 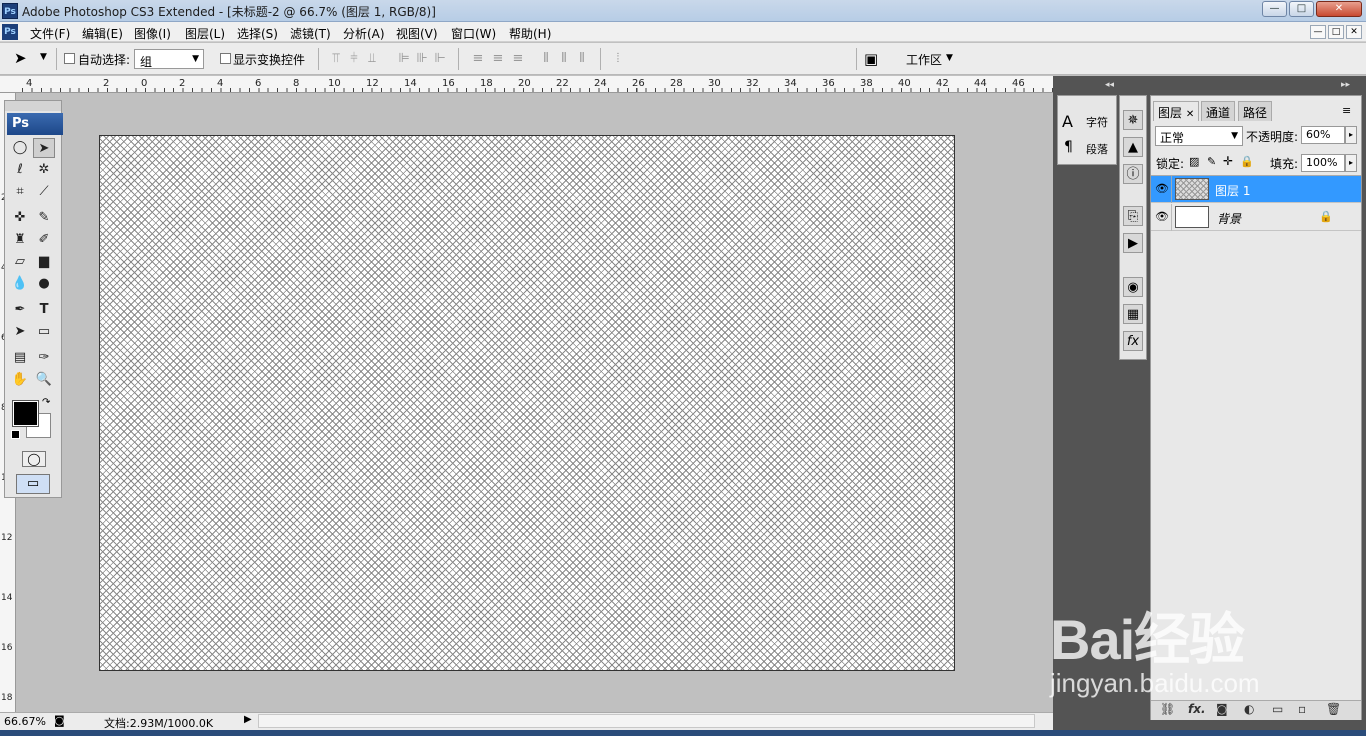 What do you see at coordinates (44, 358) in the screenshot?
I see `eyedropper-tool-icon: ✑` at bounding box center [44, 358].